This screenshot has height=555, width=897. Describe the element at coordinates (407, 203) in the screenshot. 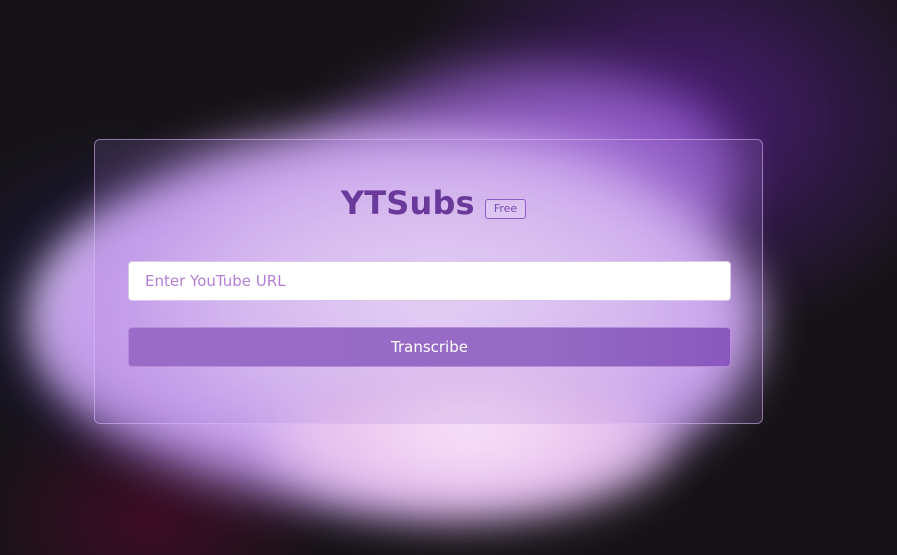

I see `app-title: YTSubs` at that location.